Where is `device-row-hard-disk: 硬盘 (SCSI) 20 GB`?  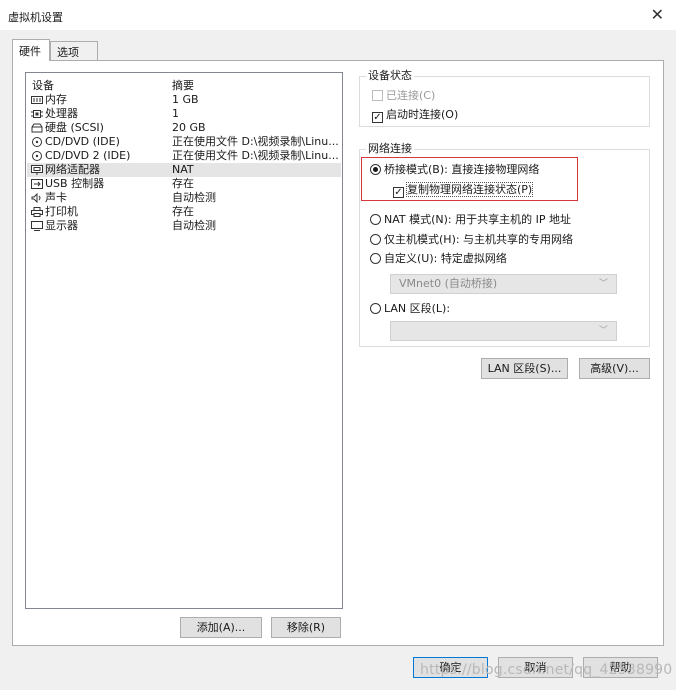 device-row-hard-disk: 硬盘 (SCSI) 20 GB is located at coordinates (184, 128).